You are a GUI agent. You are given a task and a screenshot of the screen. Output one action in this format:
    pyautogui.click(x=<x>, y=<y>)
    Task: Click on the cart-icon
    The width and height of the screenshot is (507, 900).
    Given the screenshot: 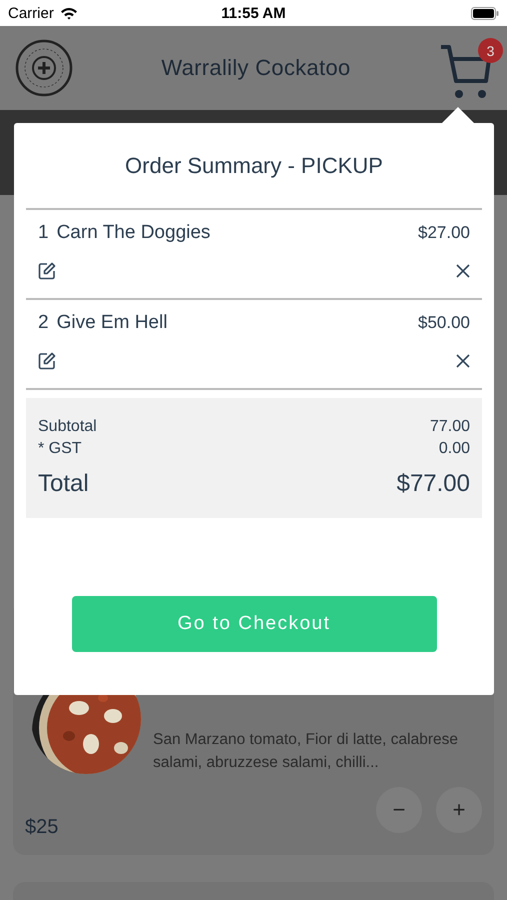 What is the action you would take?
    pyautogui.click(x=465, y=72)
    